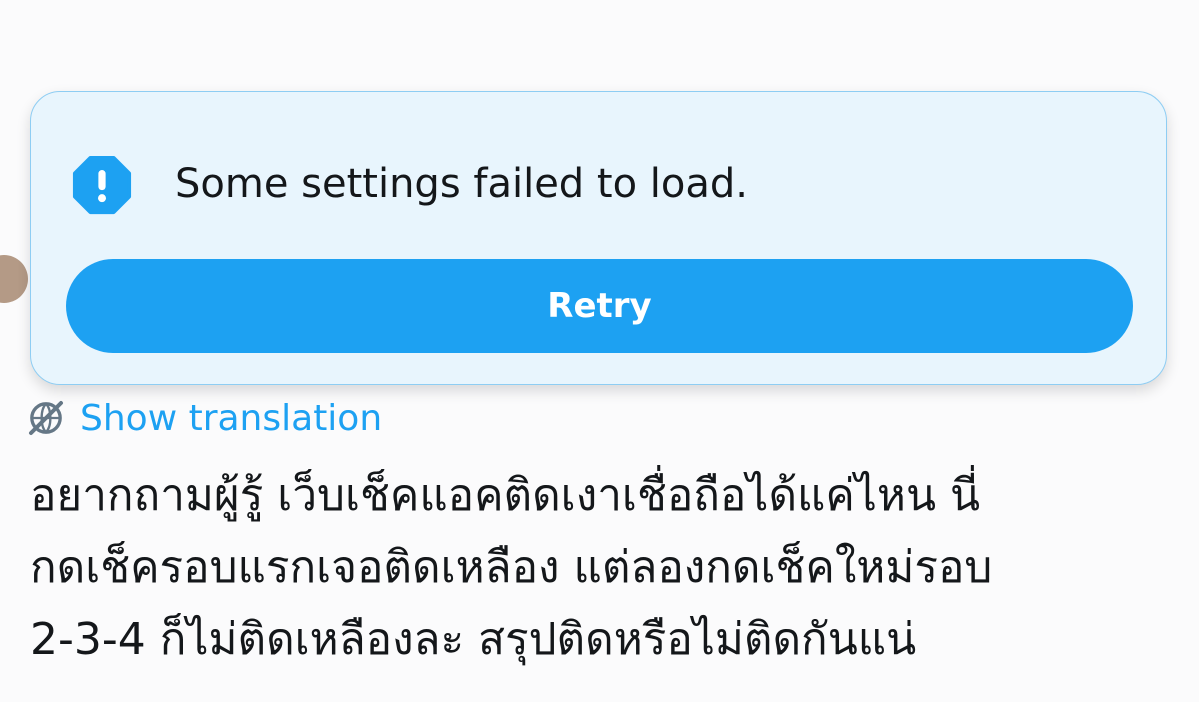 This screenshot has height=702, width=1199. What do you see at coordinates (461, 184) in the screenshot?
I see `error-message: Some settings failed to load.` at bounding box center [461, 184].